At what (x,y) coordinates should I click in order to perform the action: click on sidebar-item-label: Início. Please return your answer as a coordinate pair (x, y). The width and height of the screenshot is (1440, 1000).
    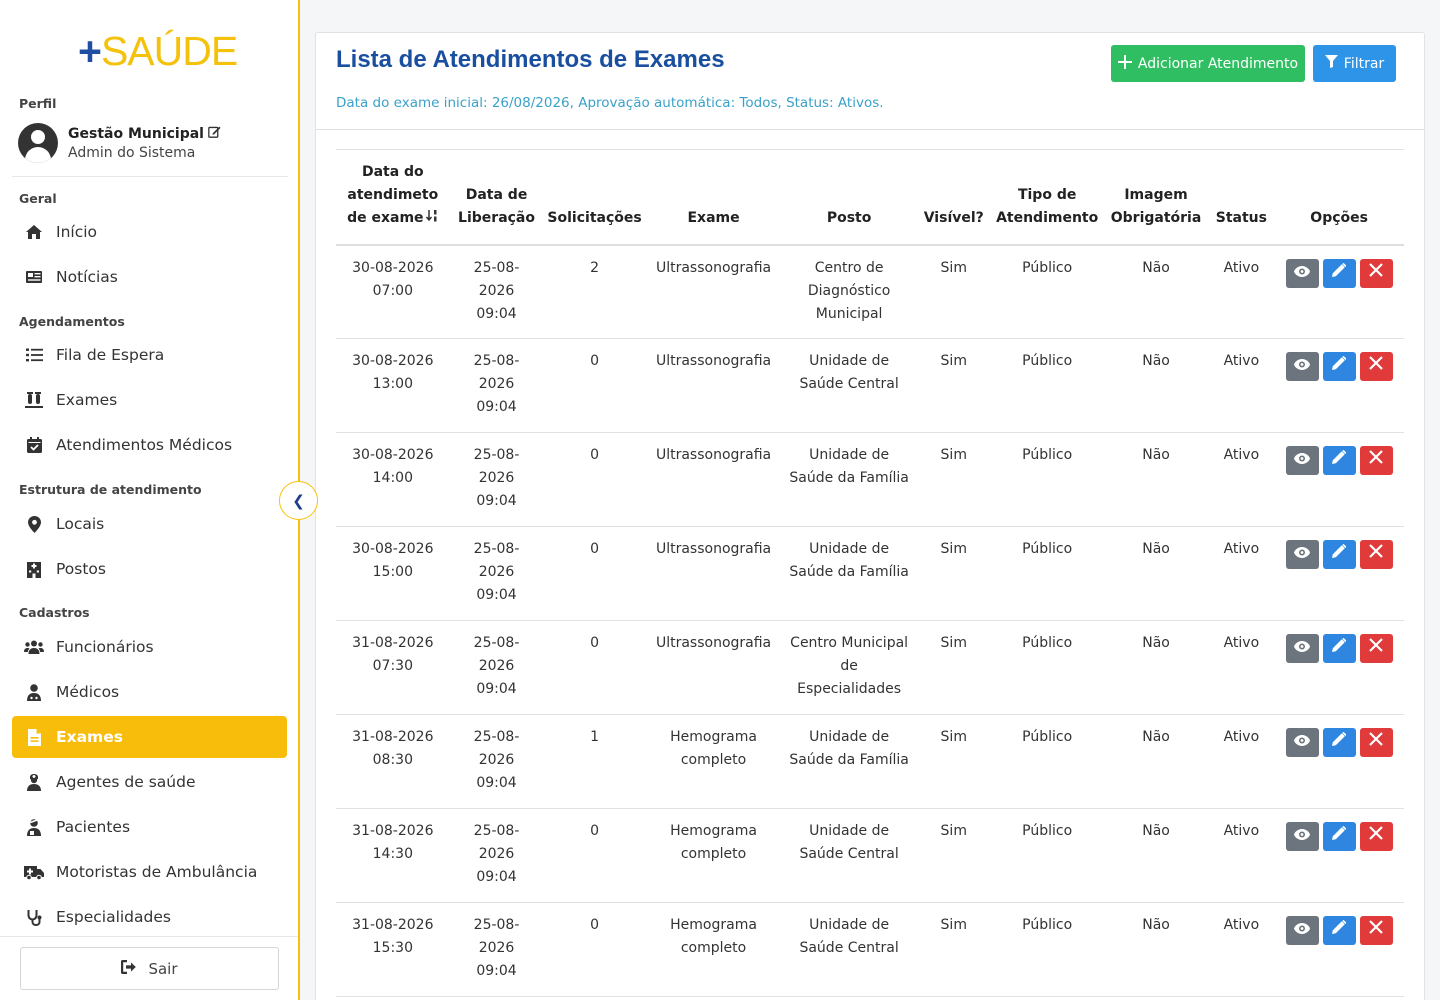
    Looking at the image, I should click on (77, 232).